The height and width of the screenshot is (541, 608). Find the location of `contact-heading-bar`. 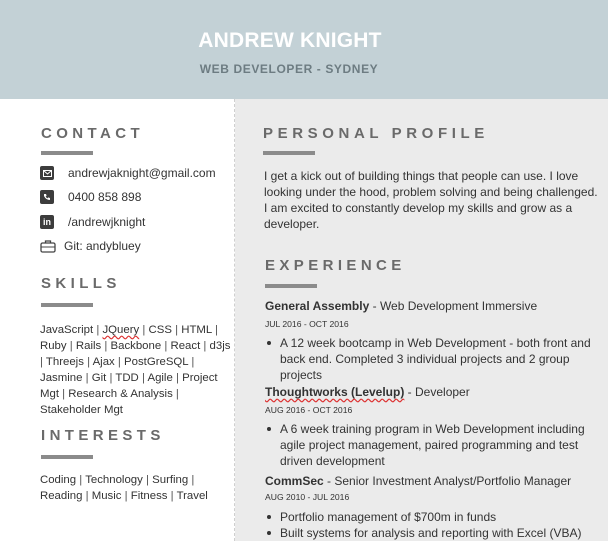

contact-heading-bar is located at coordinates (67, 153).